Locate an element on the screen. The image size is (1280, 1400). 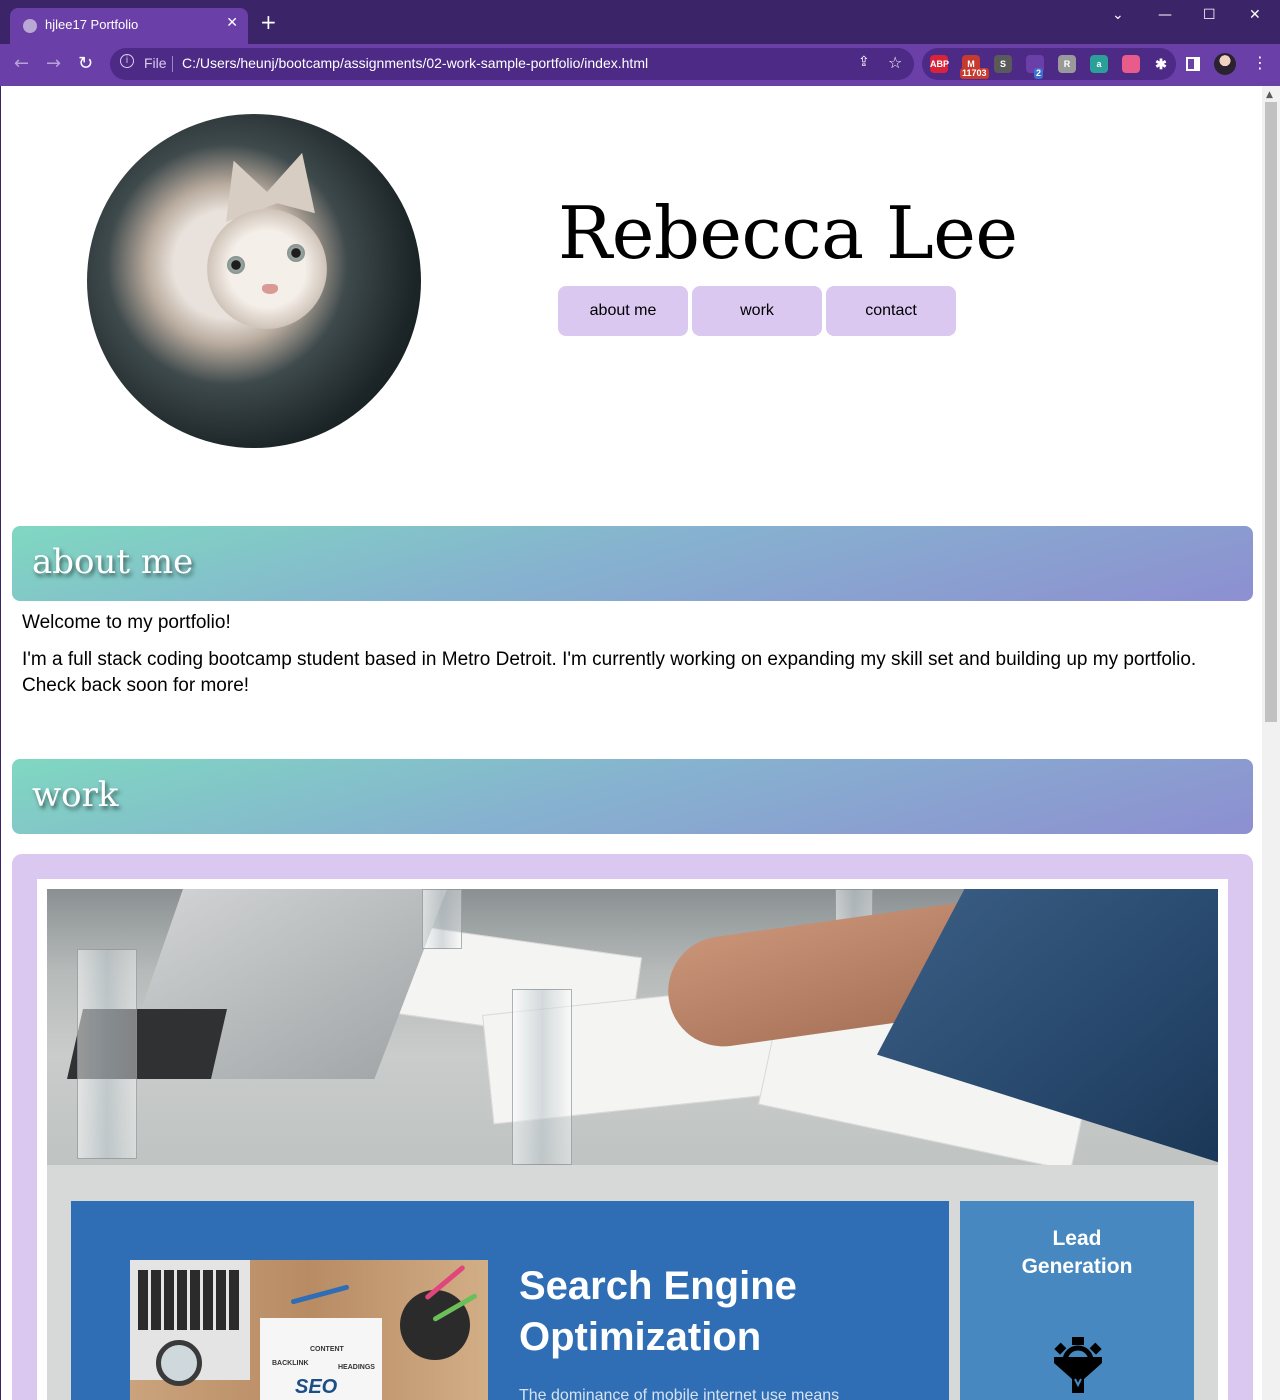
seo-title: Search Engine Optimization is located at coordinates (658, 1312).